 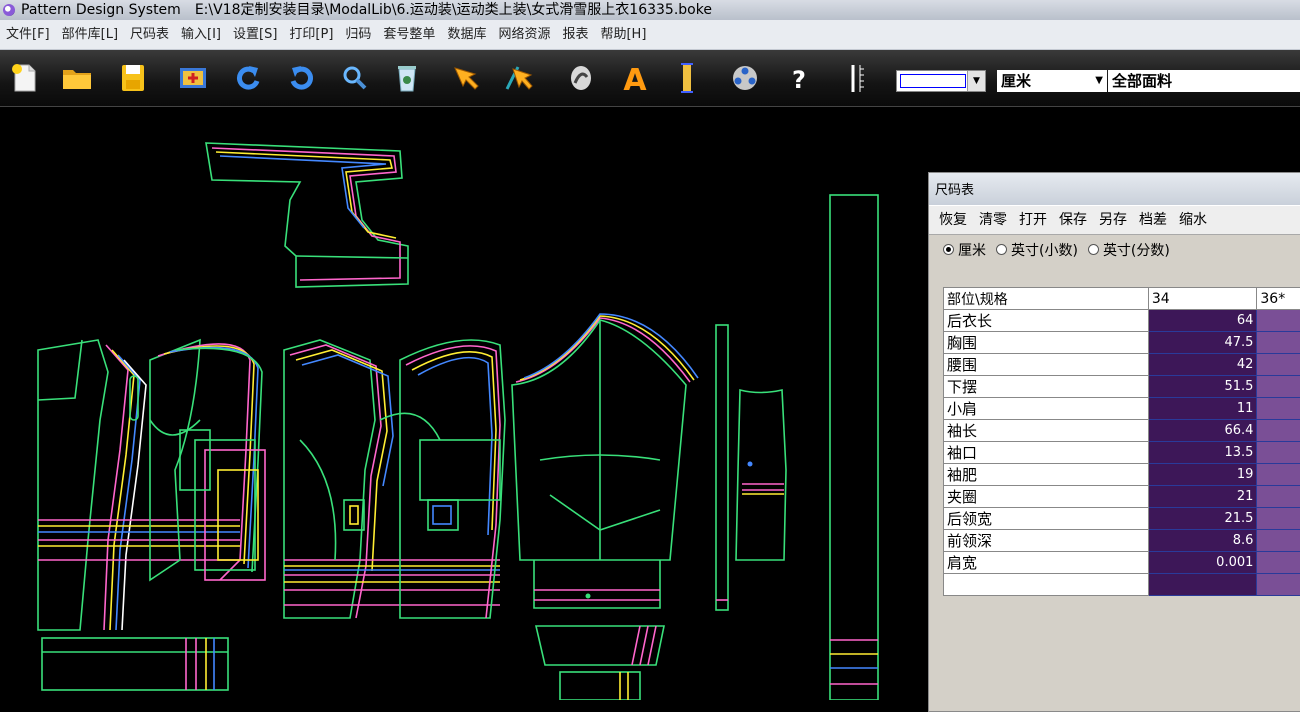 What do you see at coordinates (953, 220) in the screenshot?
I see `restore-button: 恢复` at bounding box center [953, 220].